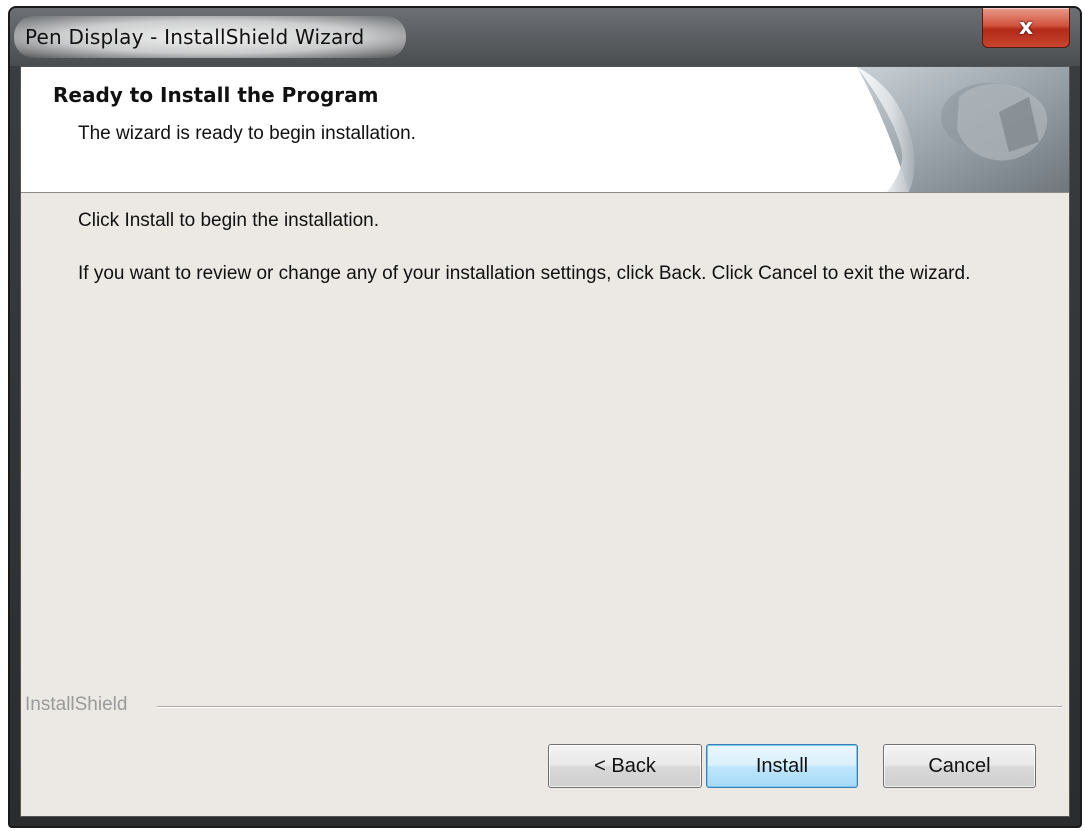 Image resolution: width=1085 pixels, height=831 pixels. Describe the element at coordinates (625, 766) in the screenshot. I see `back-button: < Back` at that location.